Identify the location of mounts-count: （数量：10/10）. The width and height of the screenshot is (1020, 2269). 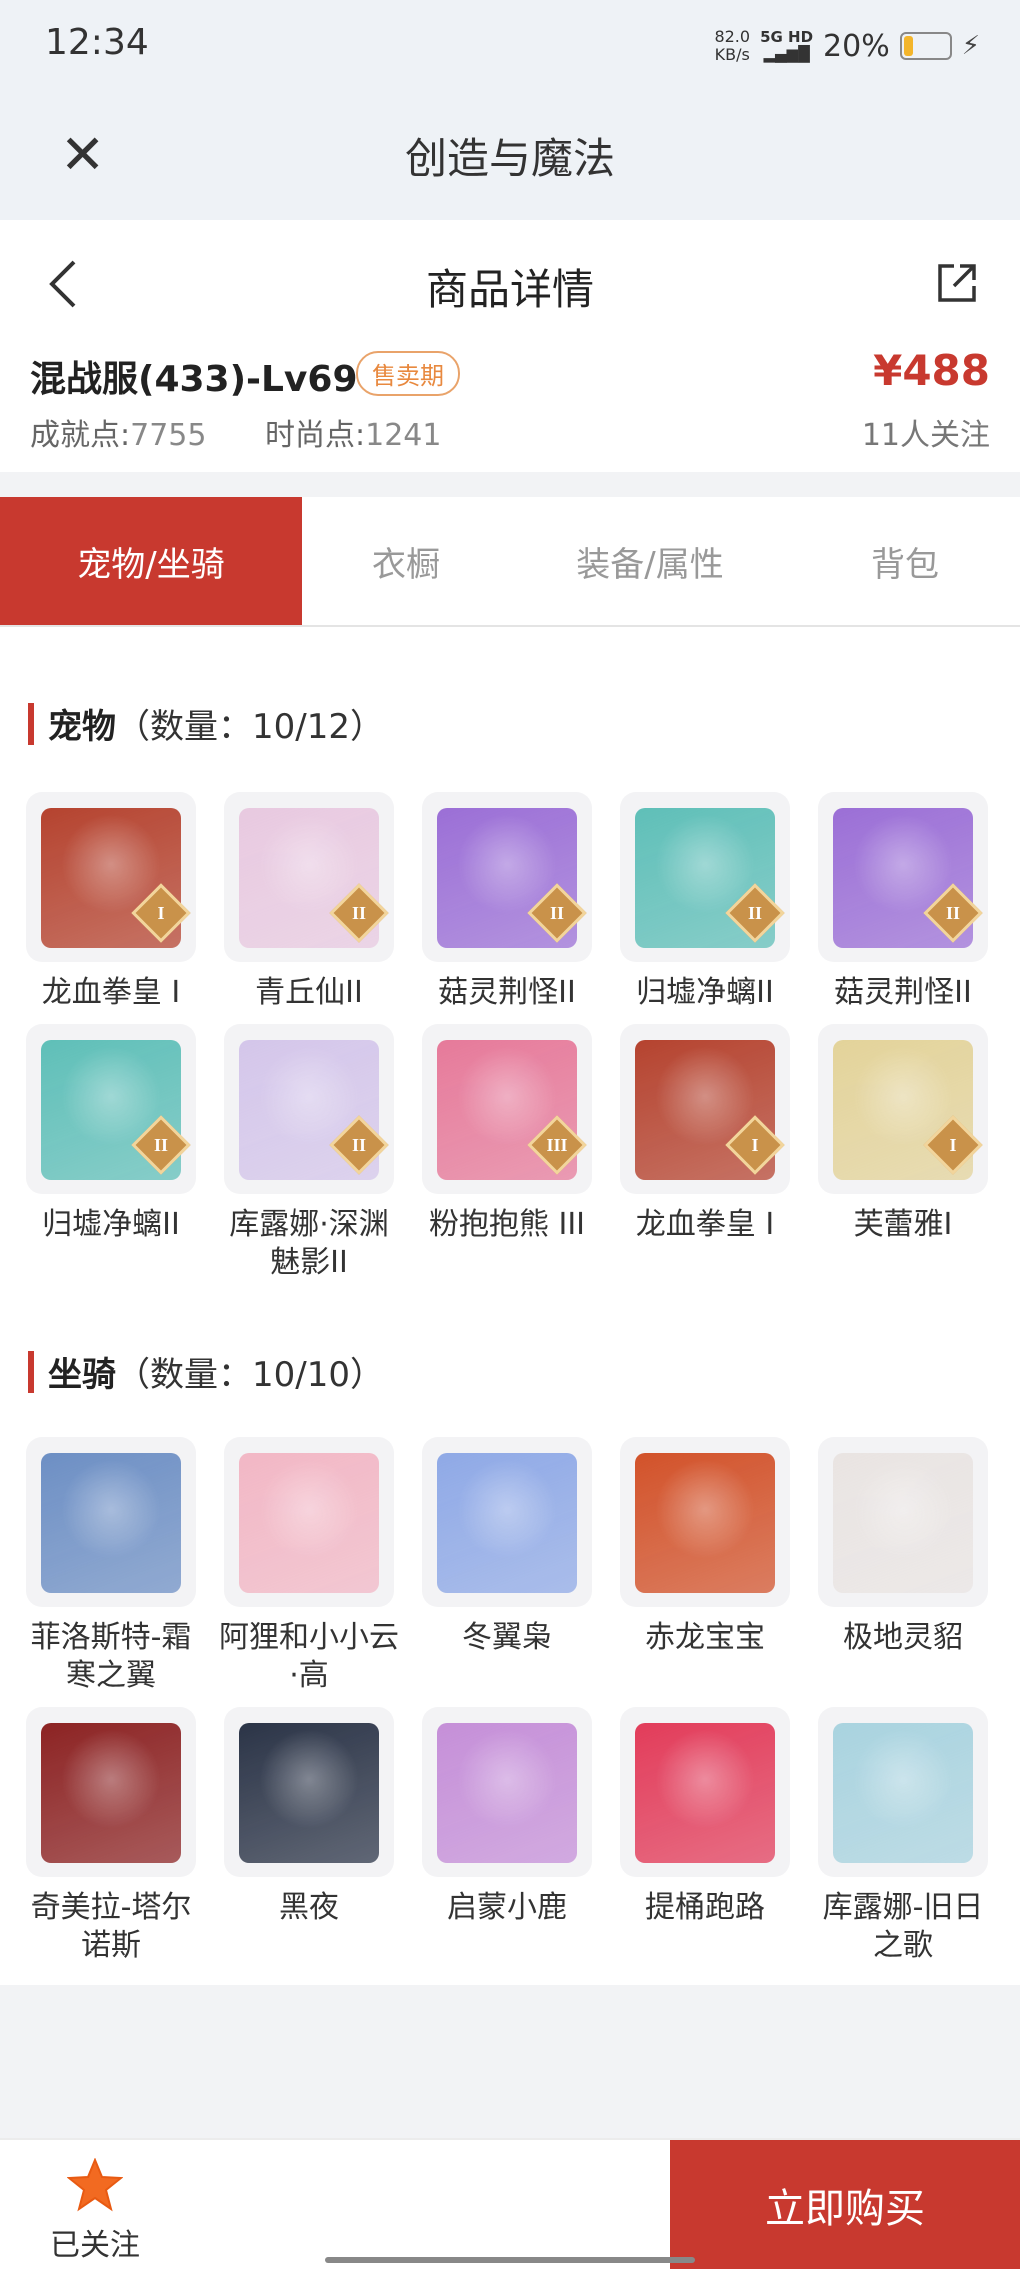
(250, 1375).